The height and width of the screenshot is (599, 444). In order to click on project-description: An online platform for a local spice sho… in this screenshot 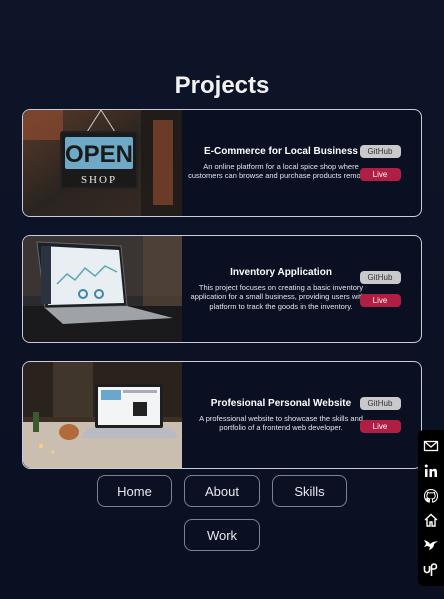, I will do `click(281, 171)`.